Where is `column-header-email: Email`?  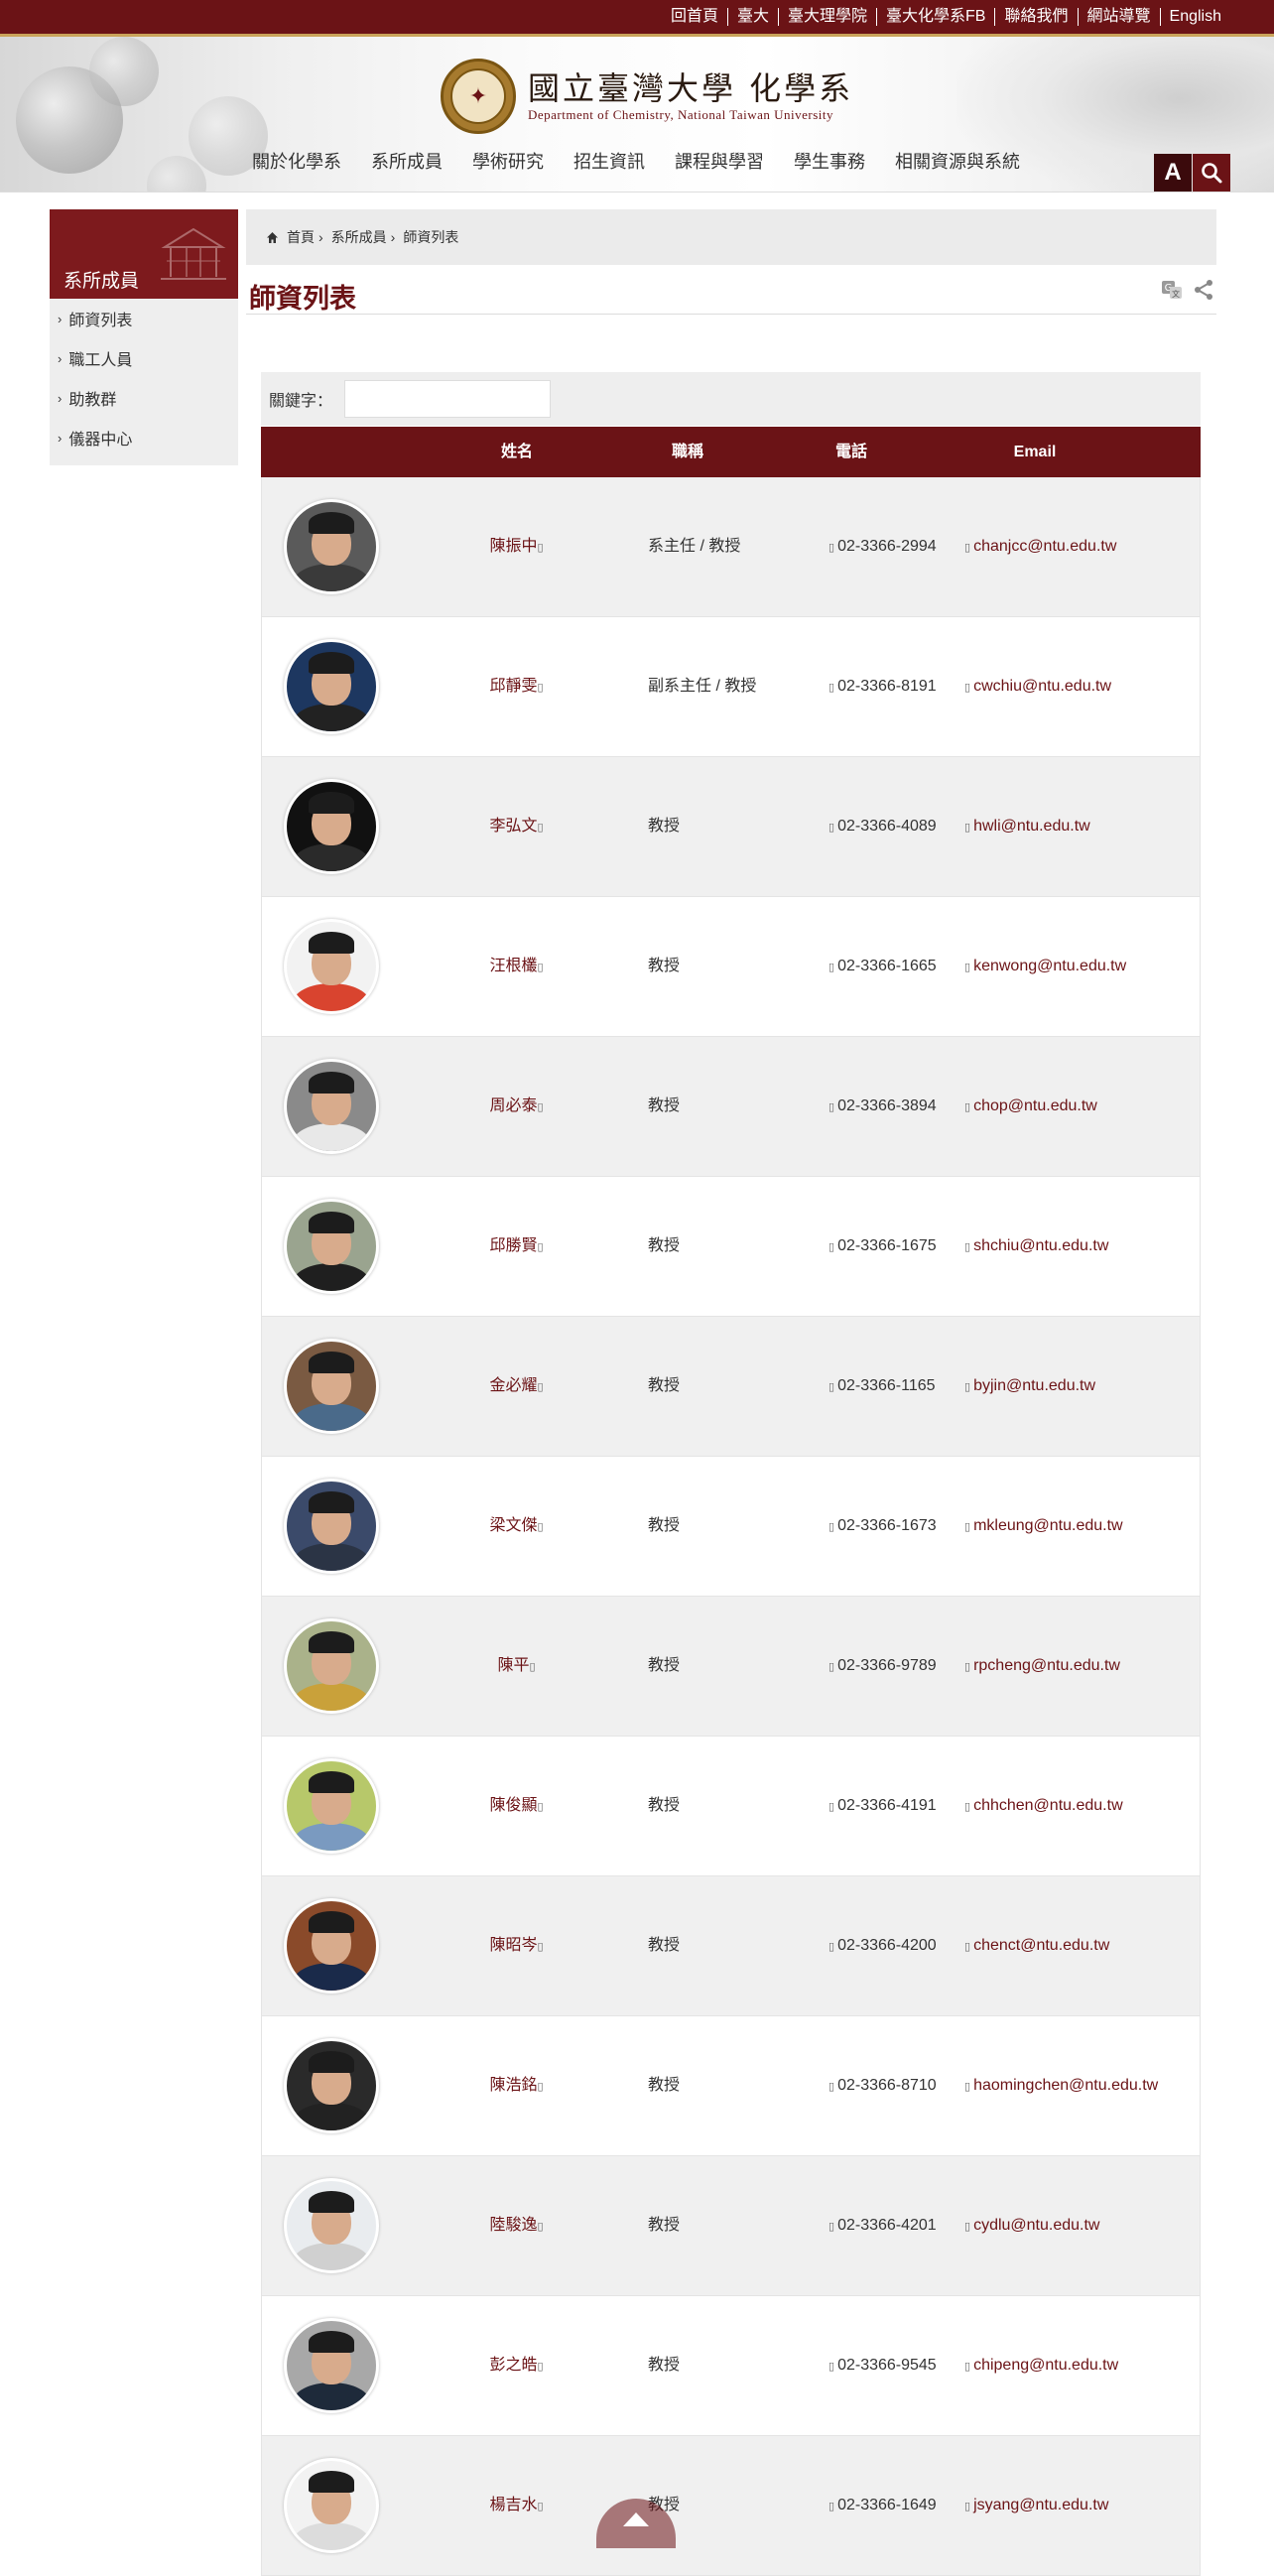 column-header-email: Email is located at coordinates (1034, 452).